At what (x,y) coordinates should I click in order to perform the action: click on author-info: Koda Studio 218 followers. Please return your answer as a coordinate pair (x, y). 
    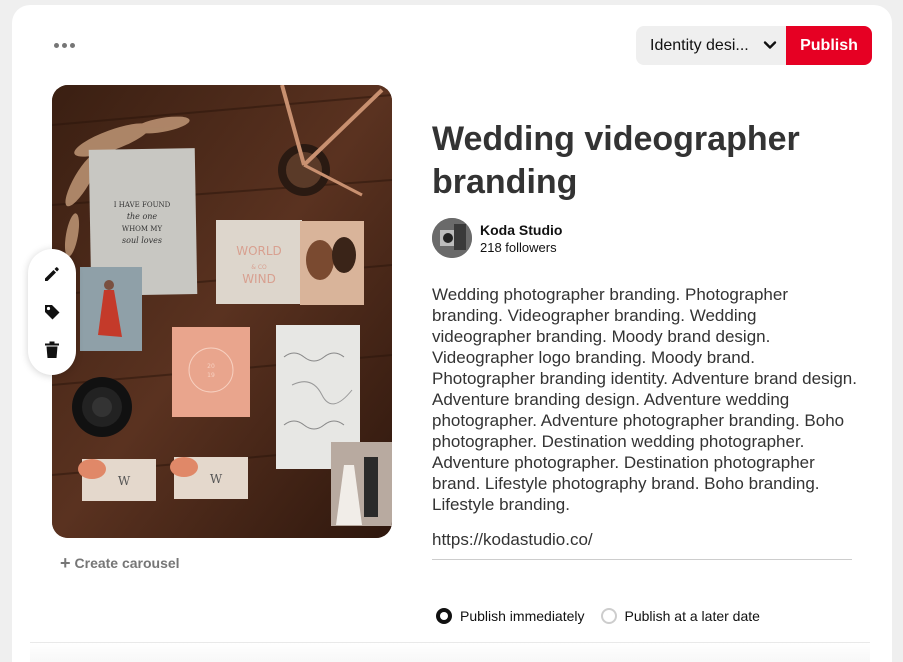
    Looking at the image, I should click on (497, 238).